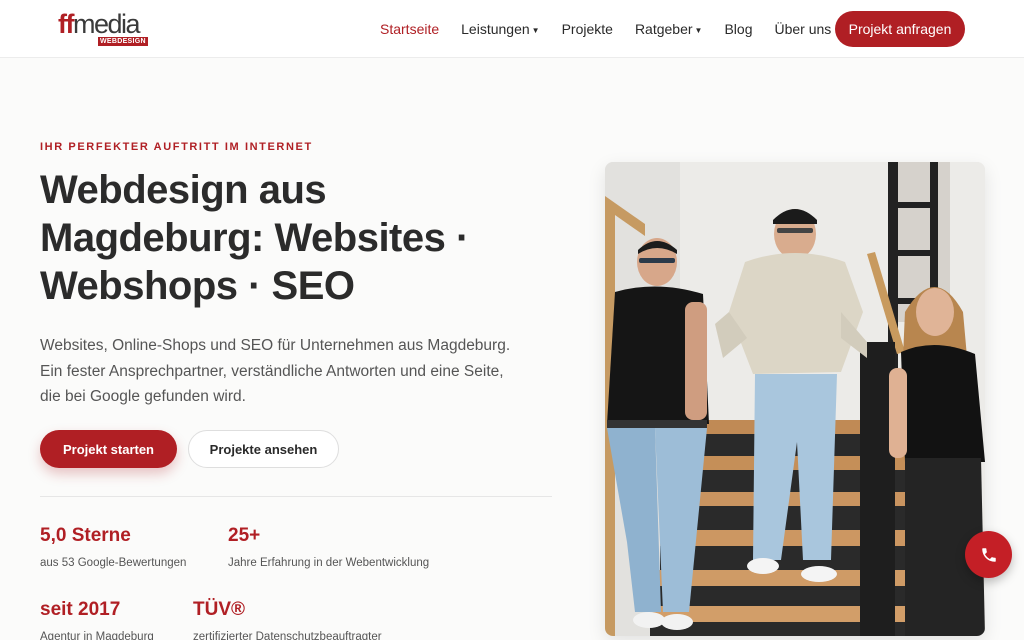 This screenshot has width=1024, height=640. Describe the element at coordinates (85, 535) in the screenshot. I see `stat-rating-value: 5,0 Sterne` at that location.